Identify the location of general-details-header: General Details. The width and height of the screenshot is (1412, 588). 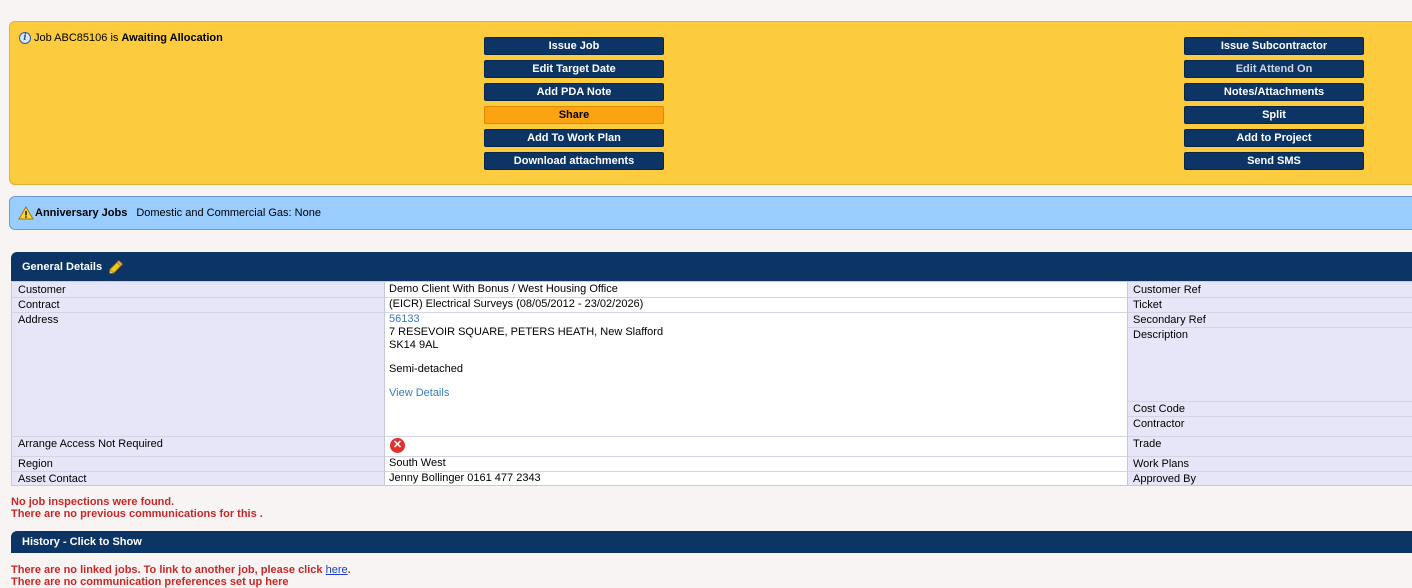
(711, 266).